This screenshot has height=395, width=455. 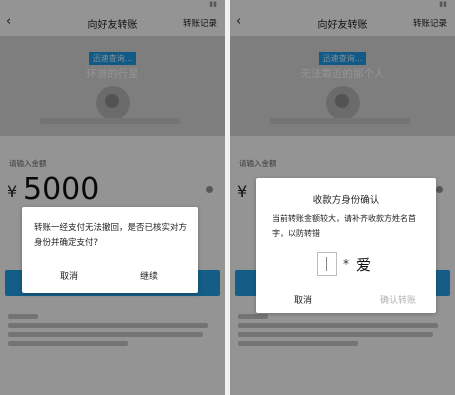 What do you see at coordinates (398, 299) in the screenshot?
I see `confirm-transfer-button: 确认转账` at bounding box center [398, 299].